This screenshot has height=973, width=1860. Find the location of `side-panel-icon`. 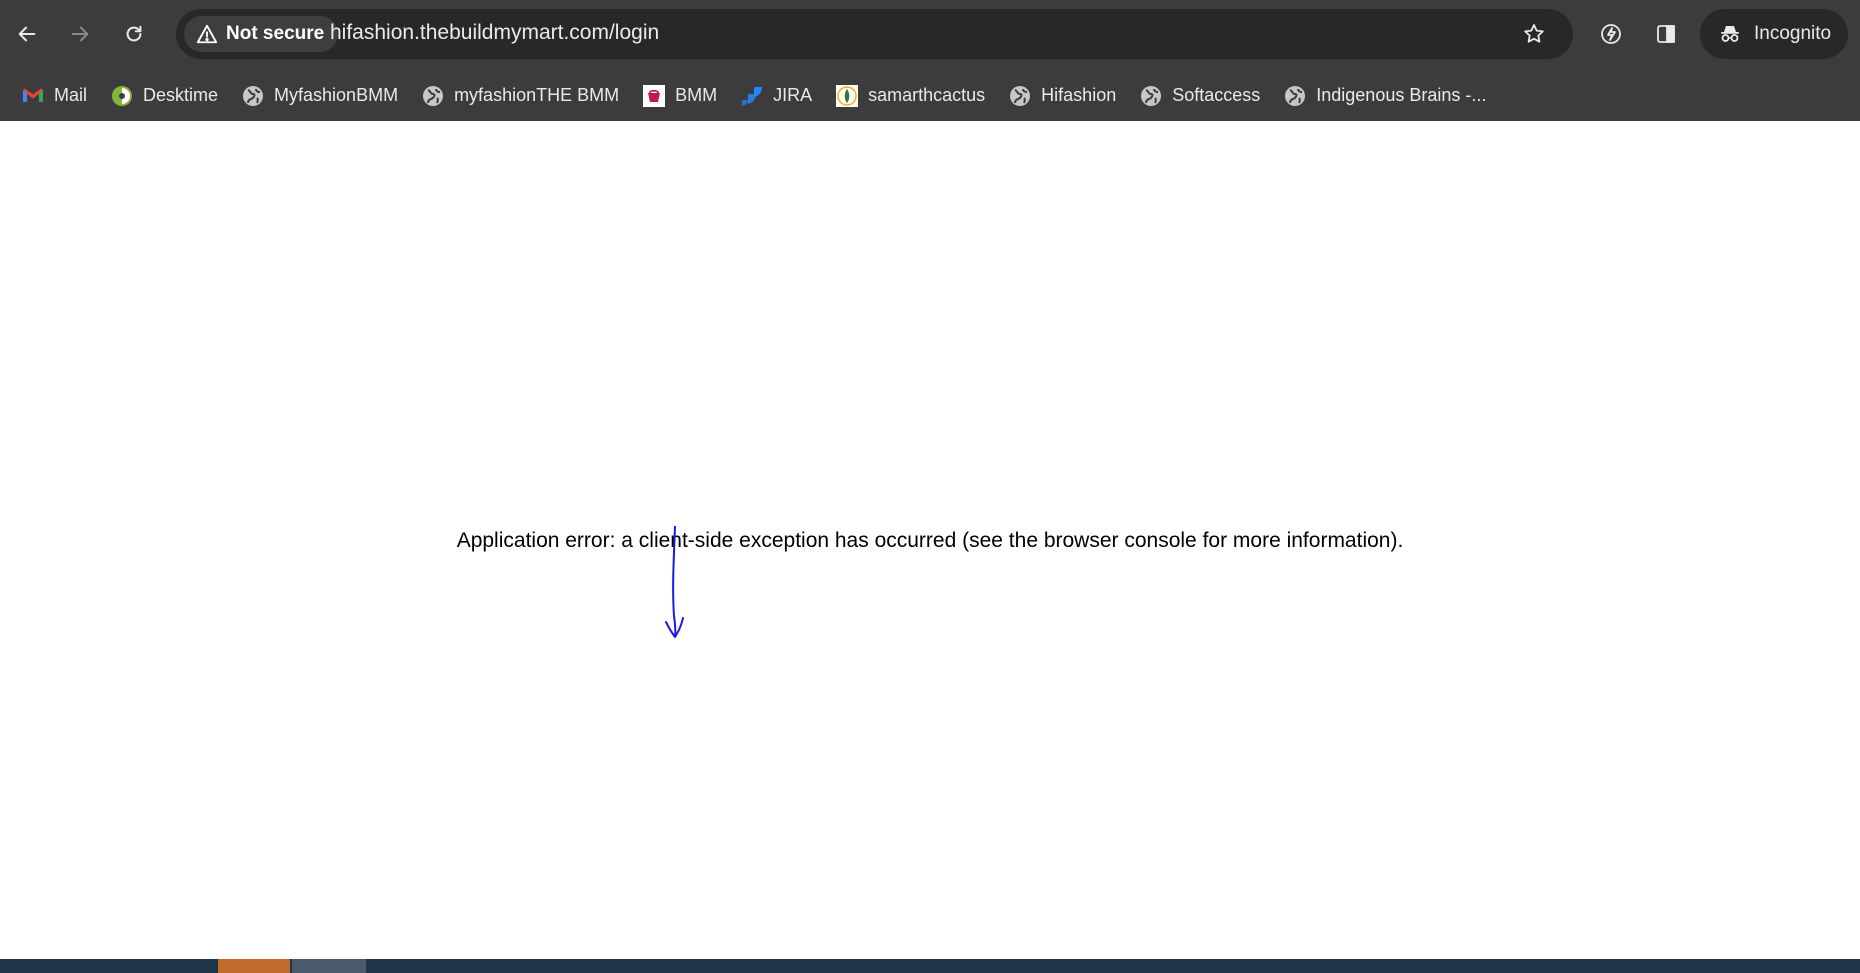

side-panel-icon is located at coordinates (1666, 34).